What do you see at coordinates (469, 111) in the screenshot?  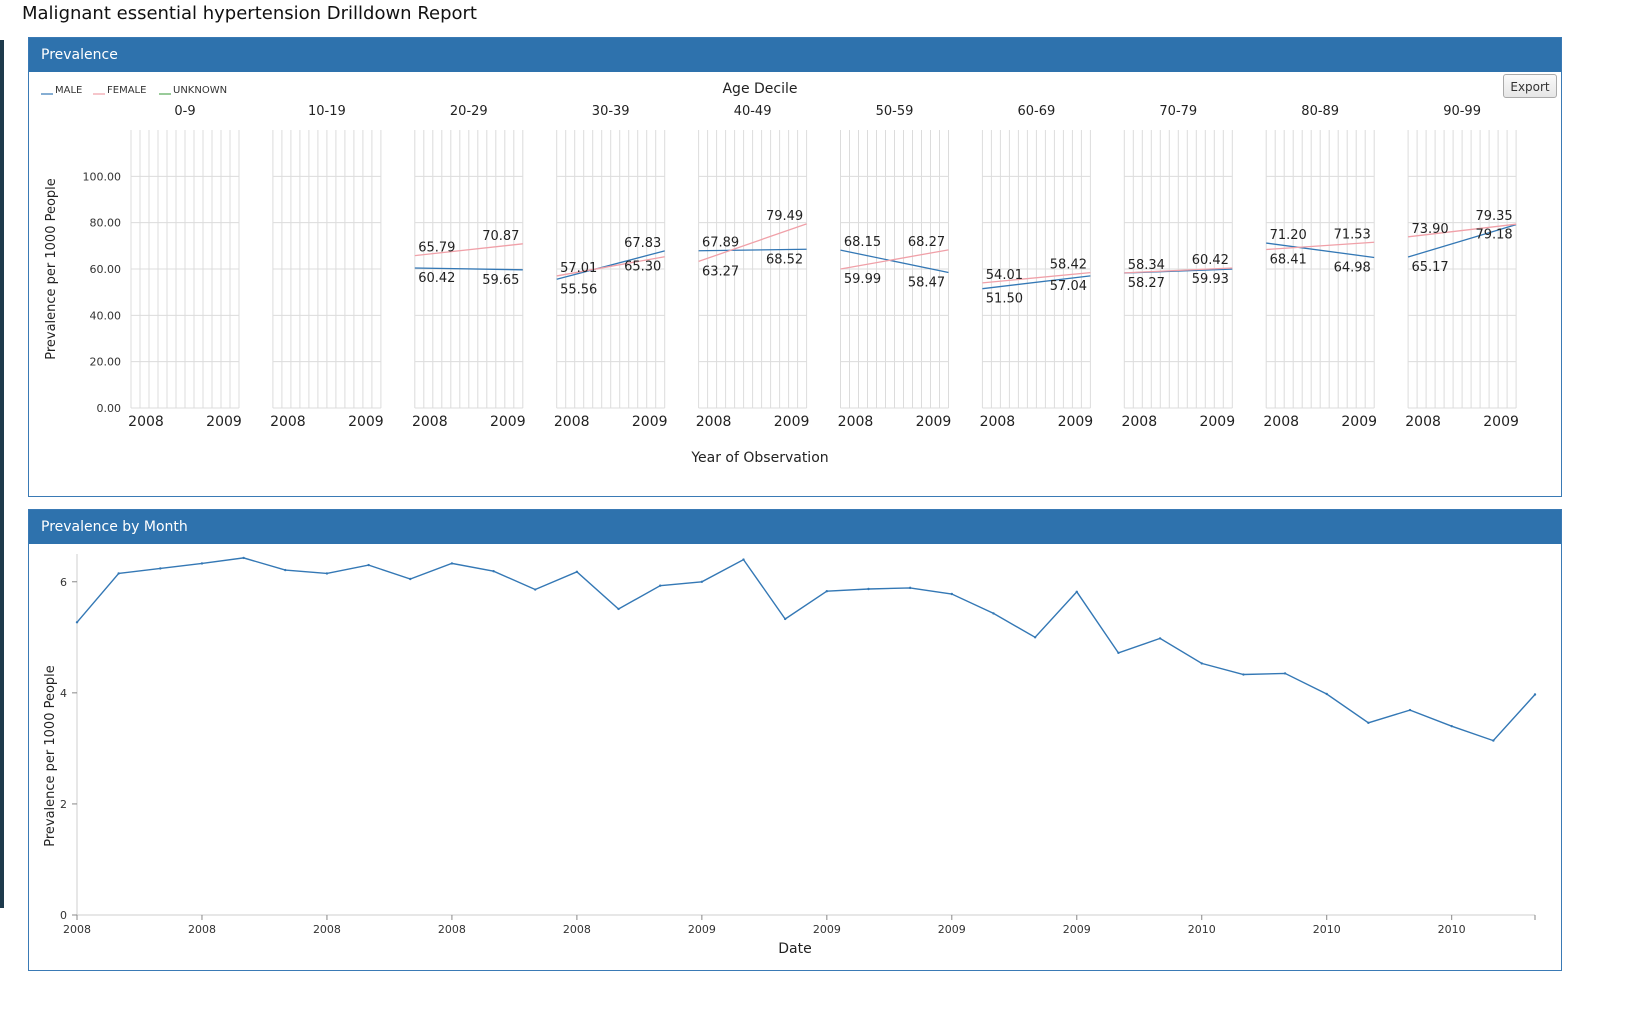 I see `facet-label: 20-29` at bounding box center [469, 111].